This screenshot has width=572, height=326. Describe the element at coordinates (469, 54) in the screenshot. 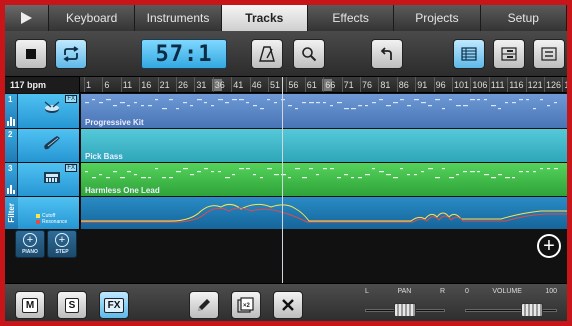

I see `track-view-button` at that location.